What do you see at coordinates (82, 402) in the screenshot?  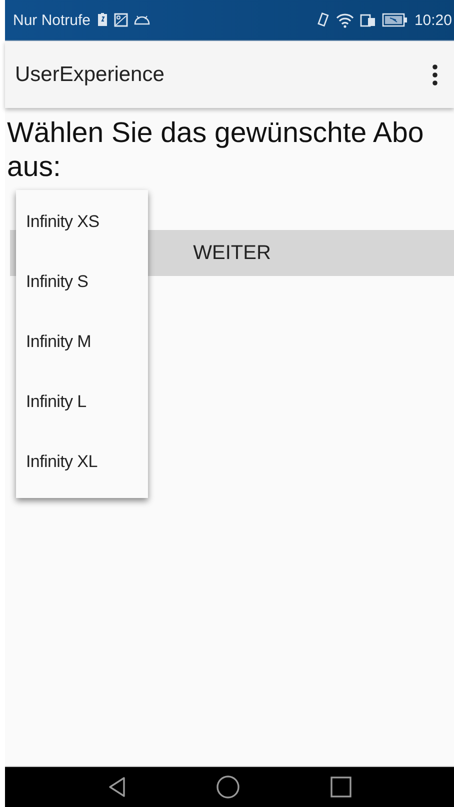 I see `menu-item: Infinity L` at bounding box center [82, 402].